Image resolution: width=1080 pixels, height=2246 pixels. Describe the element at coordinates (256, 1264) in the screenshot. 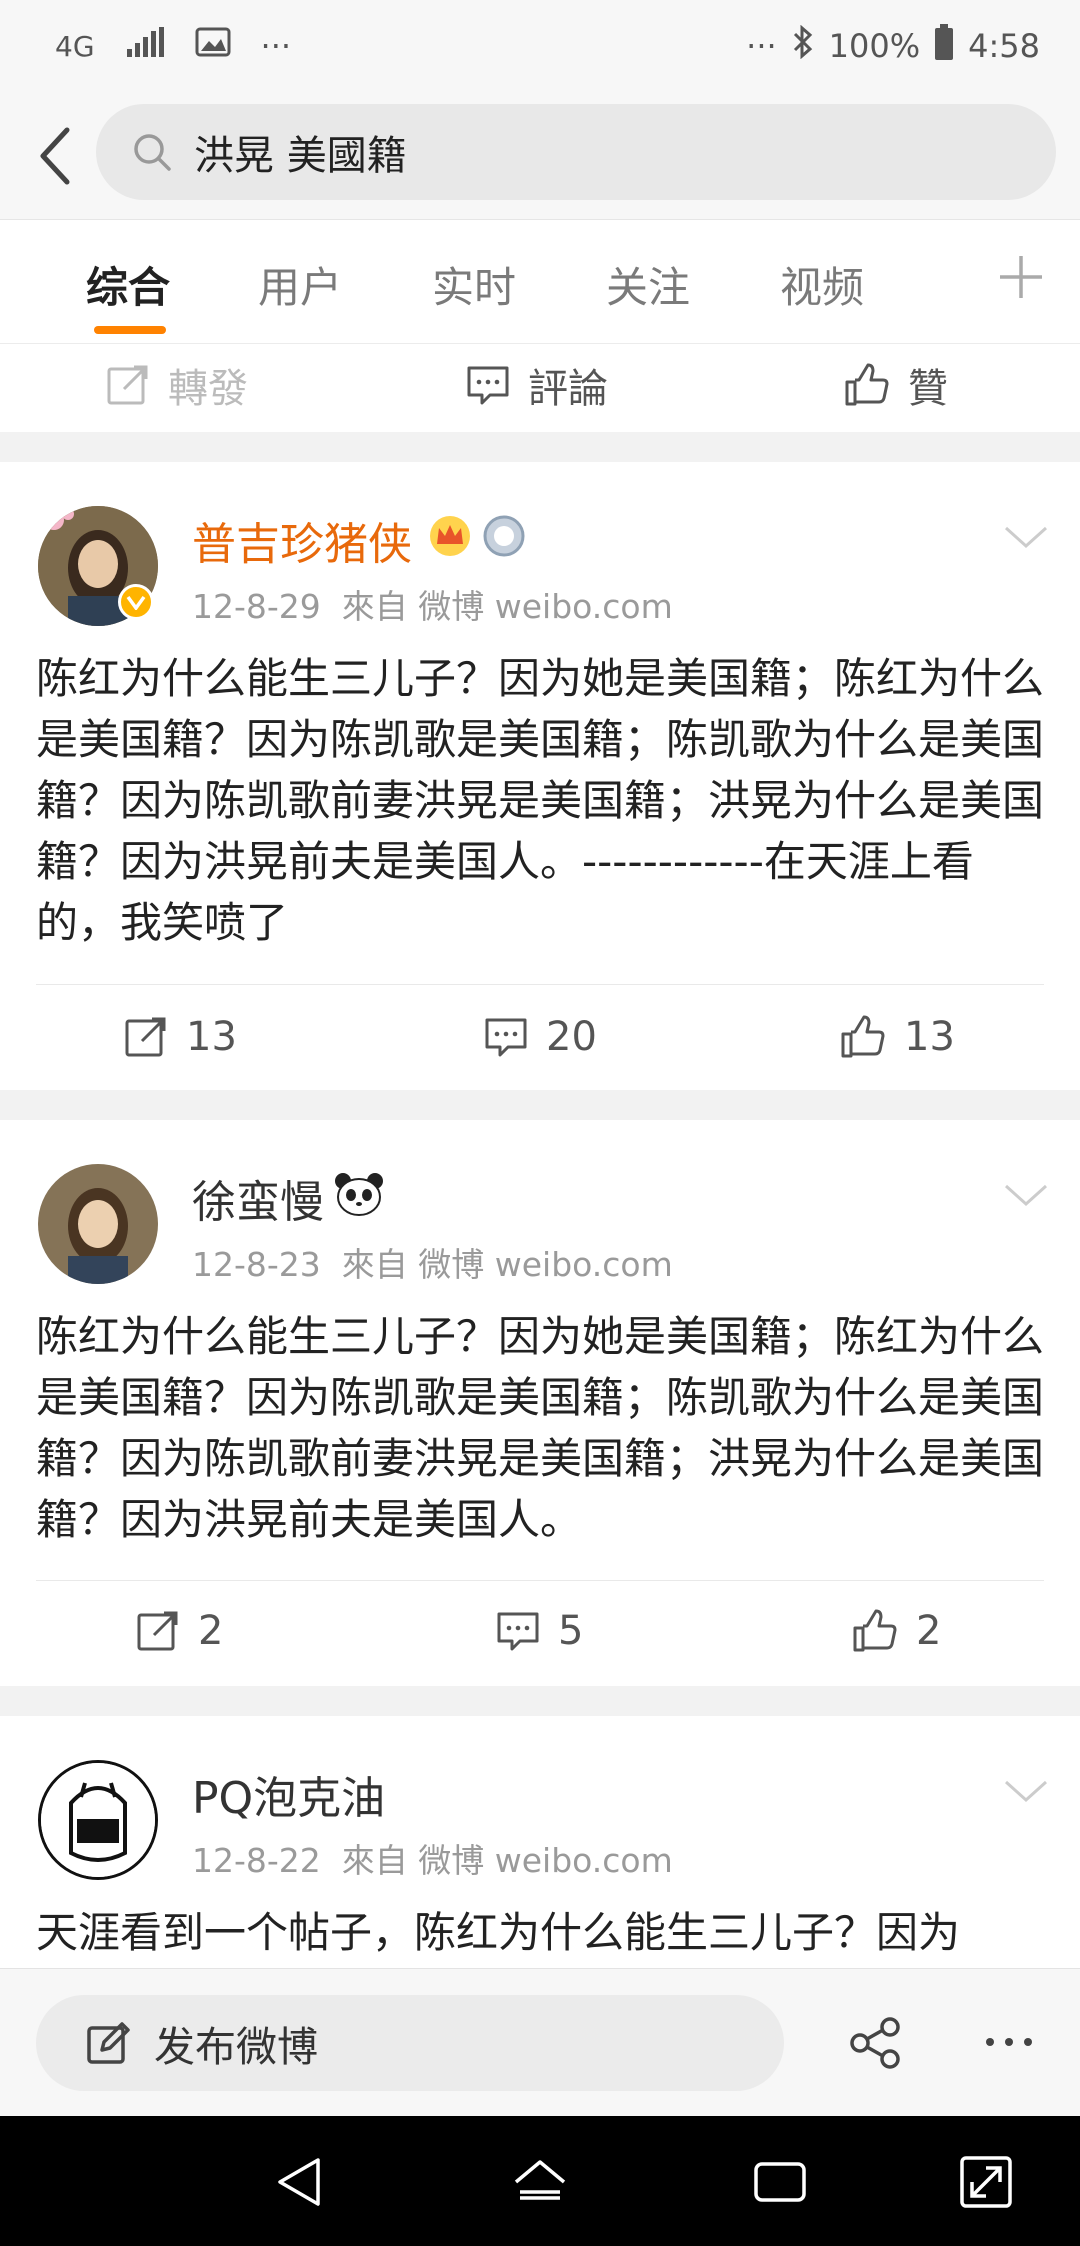

I see `post-date: 12-8-23` at that location.